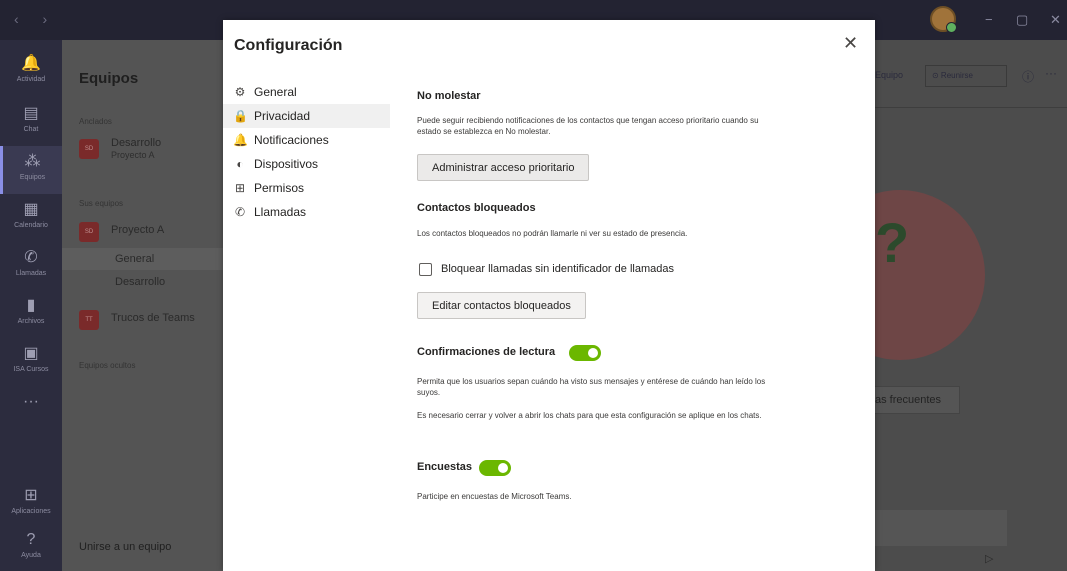 This screenshot has height=571, width=1067. What do you see at coordinates (275, 92) in the screenshot?
I see `nav-item-label: General` at bounding box center [275, 92].